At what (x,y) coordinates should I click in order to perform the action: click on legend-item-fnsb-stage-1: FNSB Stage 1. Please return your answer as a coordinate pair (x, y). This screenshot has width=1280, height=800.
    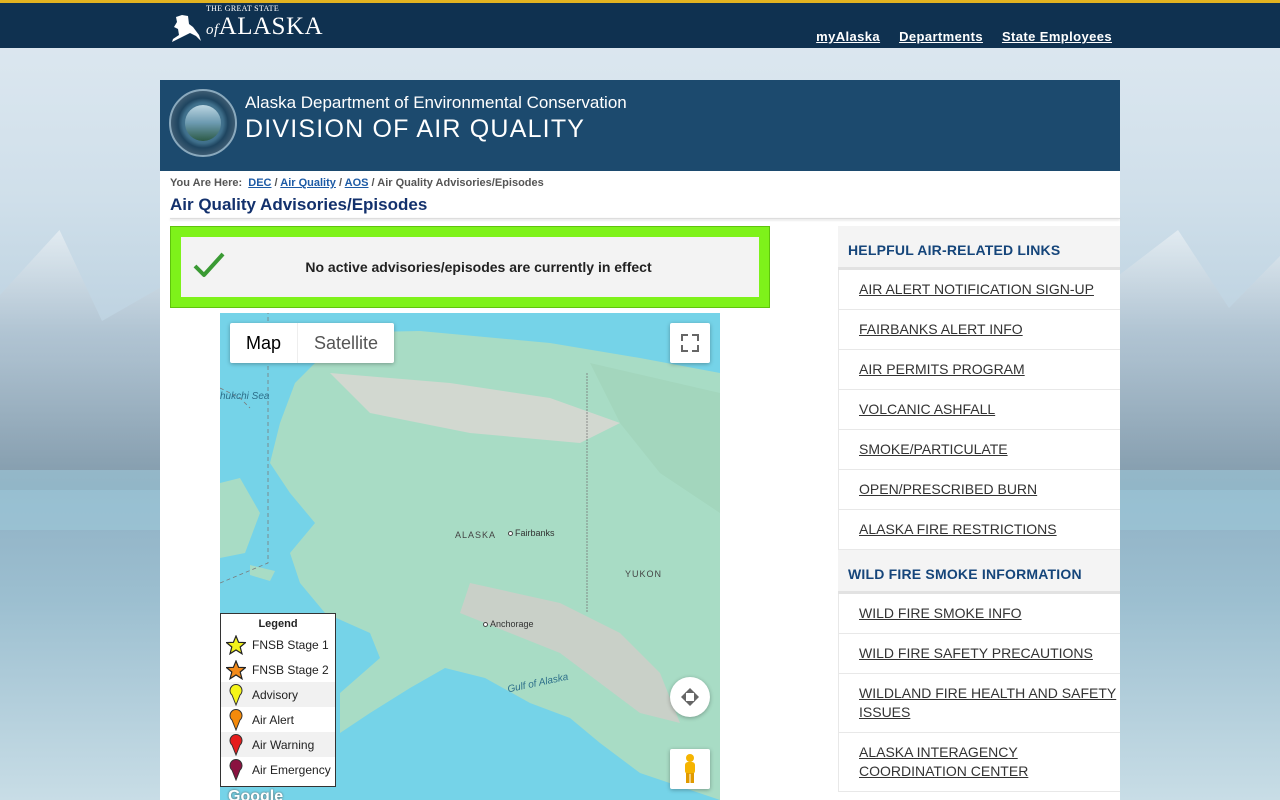
    Looking at the image, I should click on (278, 644).